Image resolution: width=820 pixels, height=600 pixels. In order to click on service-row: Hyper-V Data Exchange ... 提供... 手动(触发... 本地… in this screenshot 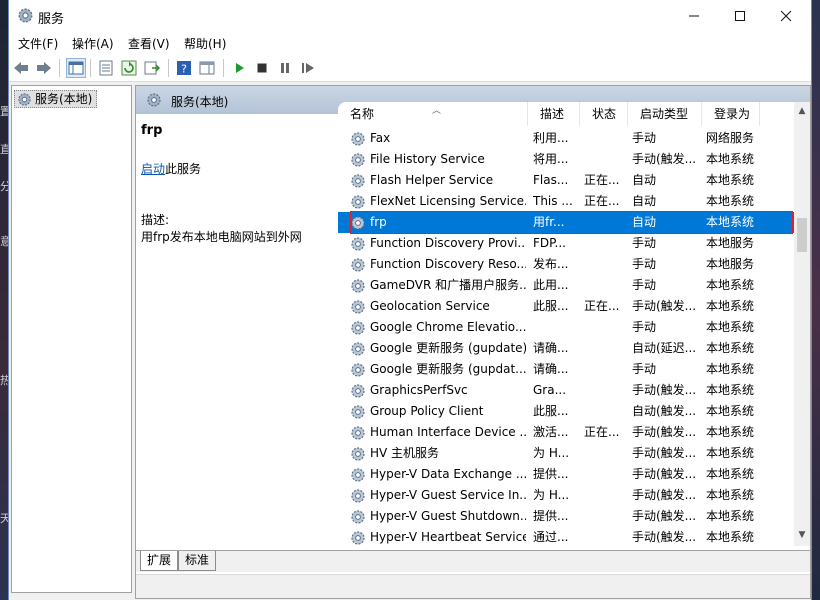, I will do `click(566, 474)`.